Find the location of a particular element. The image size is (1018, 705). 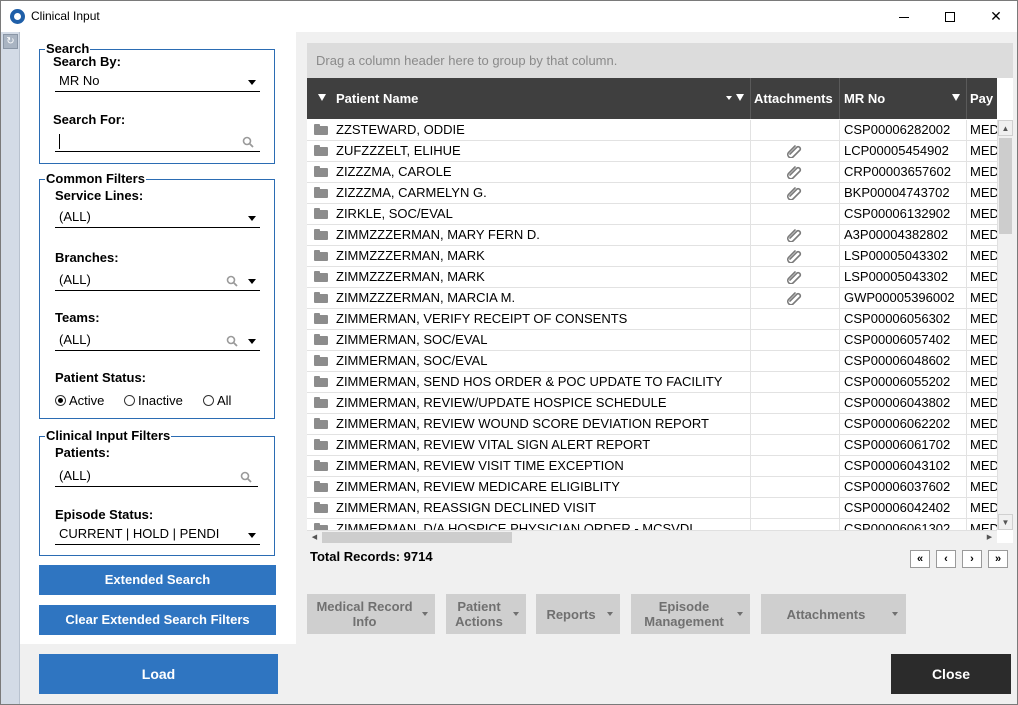

search-for-input is located at coordinates (157, 142).